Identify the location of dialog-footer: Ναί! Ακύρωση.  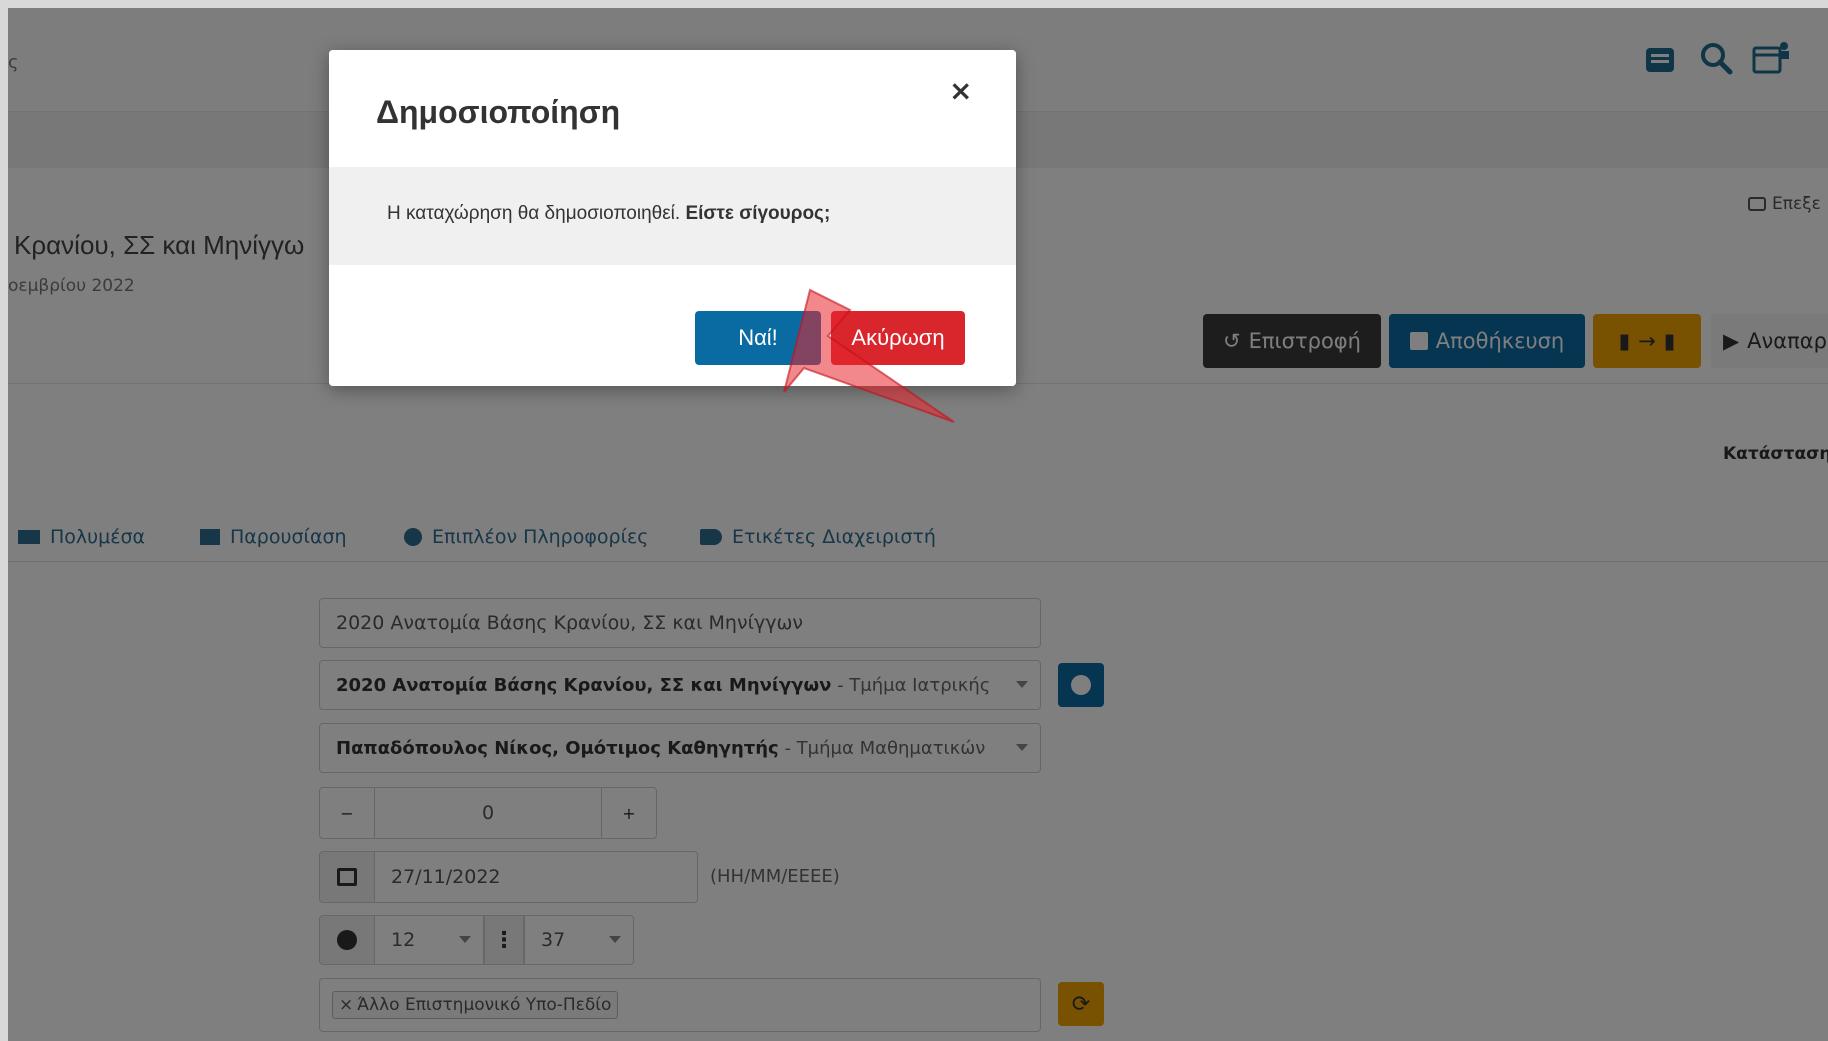
(672, 325).